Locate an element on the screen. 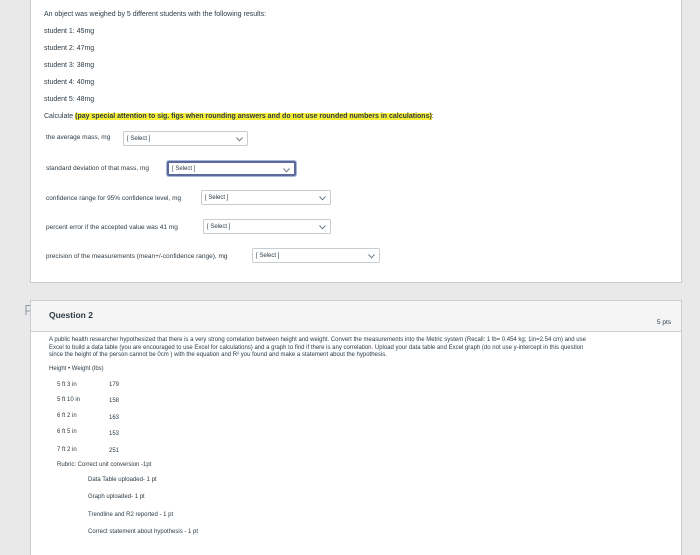  student-result: student 2: 47mg is located at coordinates (69, 48).